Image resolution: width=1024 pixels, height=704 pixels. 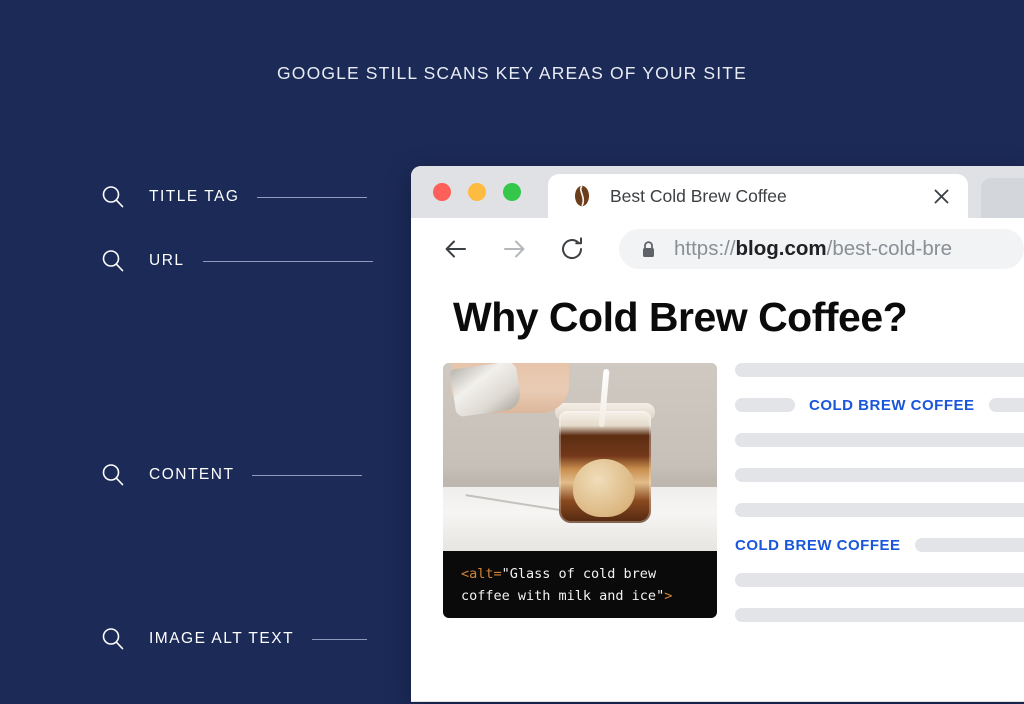 I want to click on checklist-label: TITLE TAG, so click(x=194, y=196).